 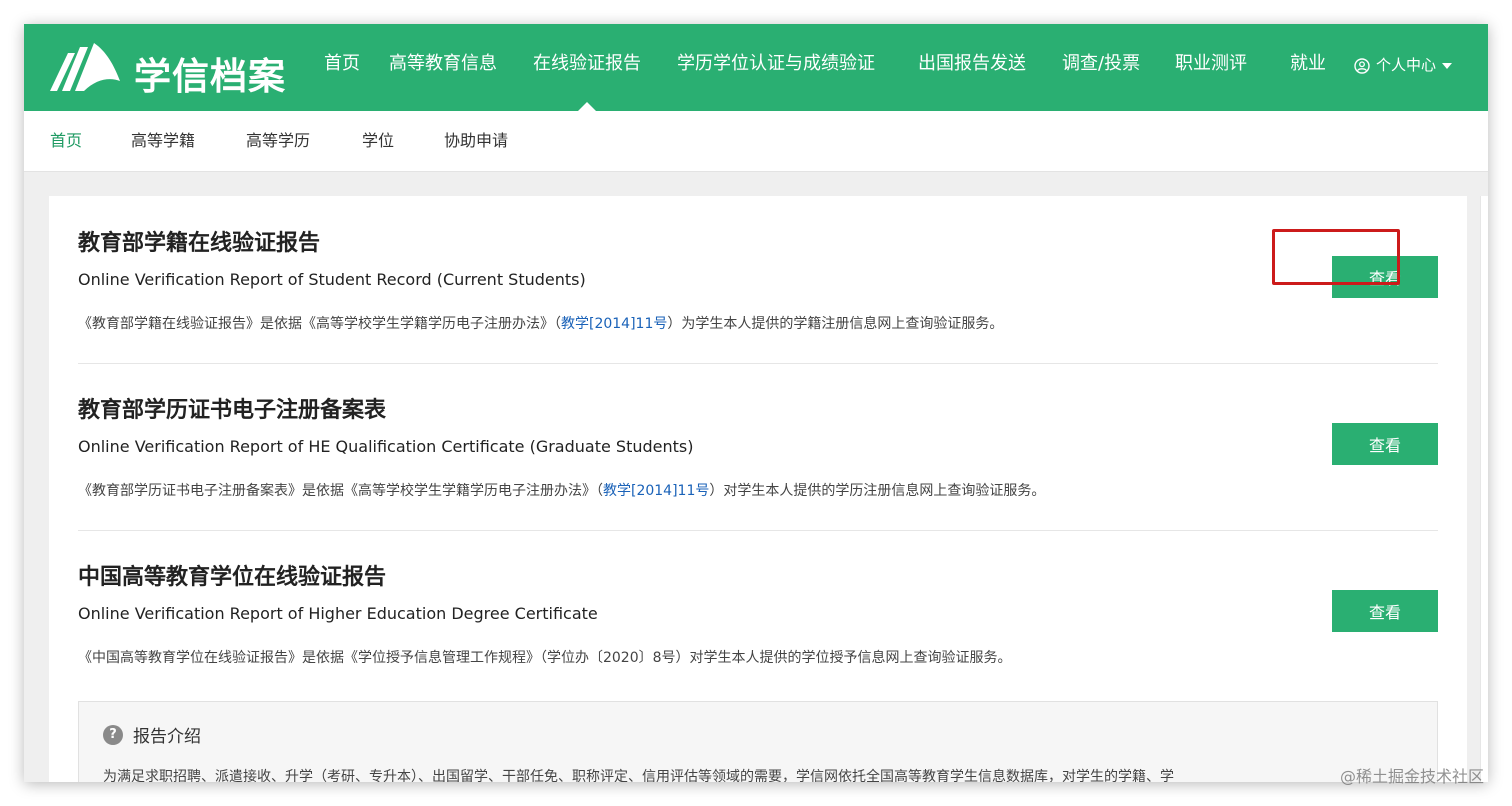 What do you see at coordinates (972, 67) in the screenshot?
I see `nav-item-overseas-report: 出国报告发送` at bounding box center [972, 67].